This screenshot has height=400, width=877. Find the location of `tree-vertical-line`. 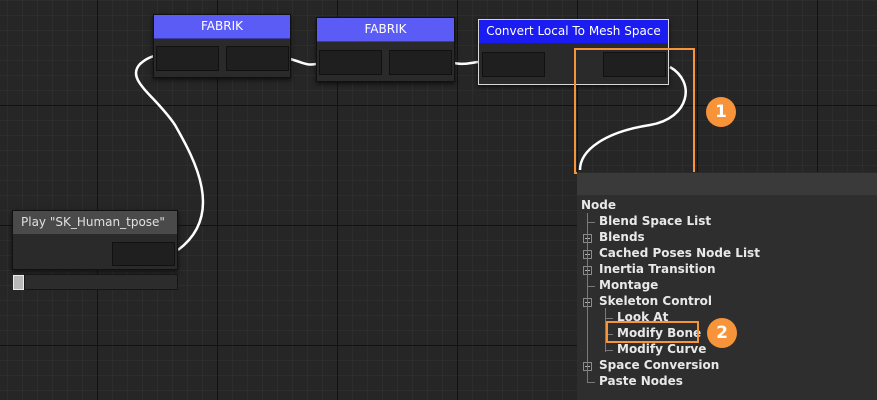

tree-vertical-line is located at coordinates (587, 297).